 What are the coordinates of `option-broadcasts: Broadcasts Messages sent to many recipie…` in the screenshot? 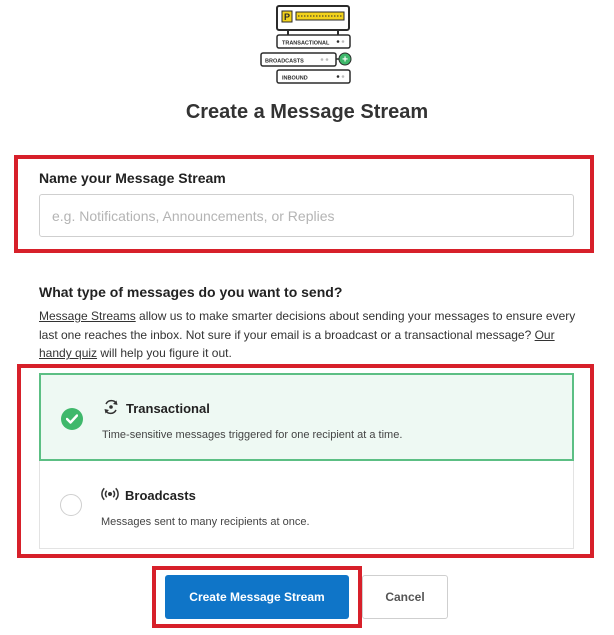 It's located at (306, 505).